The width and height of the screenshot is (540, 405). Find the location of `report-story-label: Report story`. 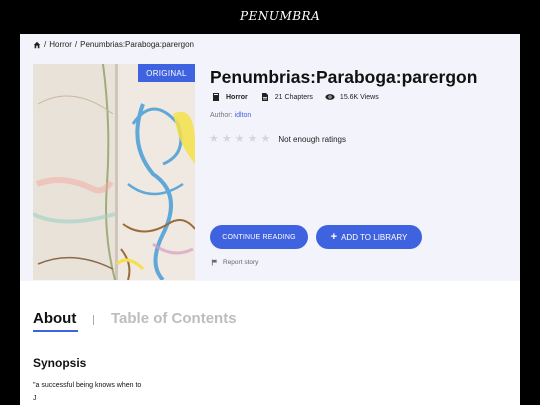

report-story-label: Report story is located at coordinates (241, 262).